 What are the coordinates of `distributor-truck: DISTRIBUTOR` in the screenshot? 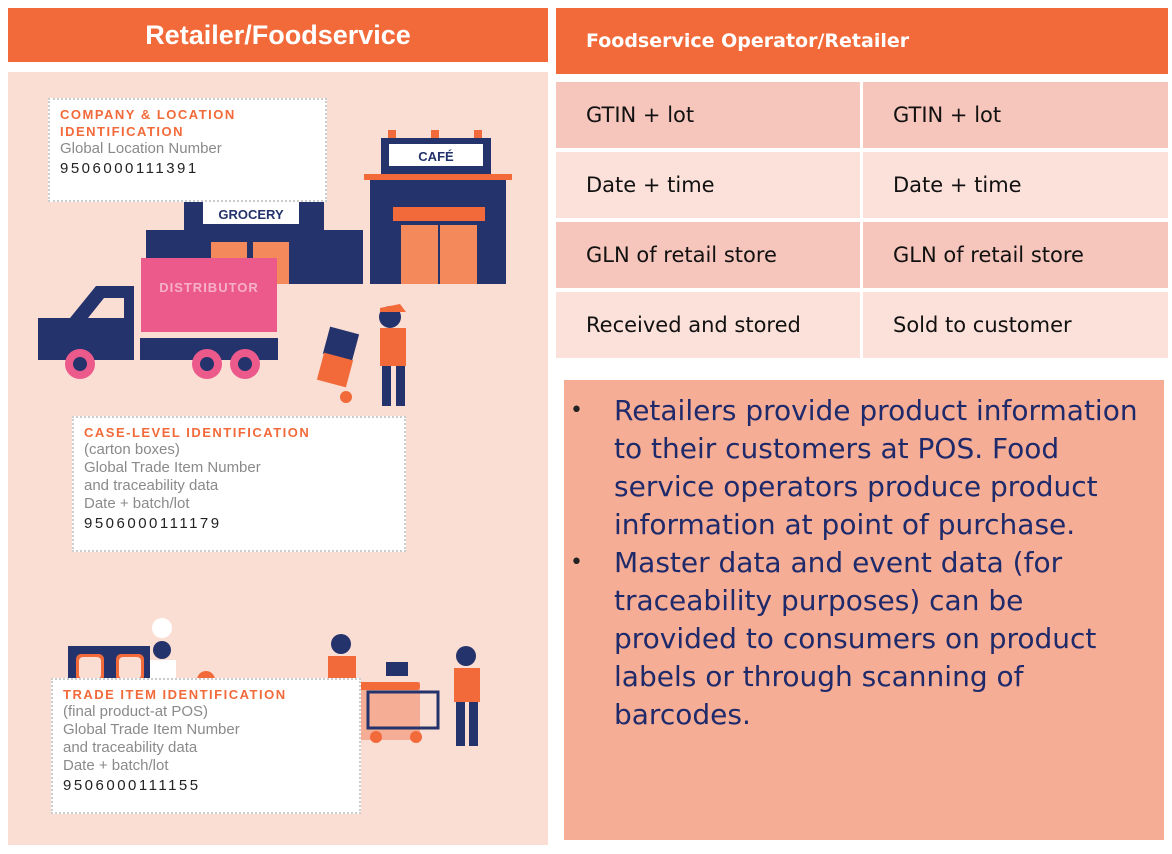 It's located at (158, 318).